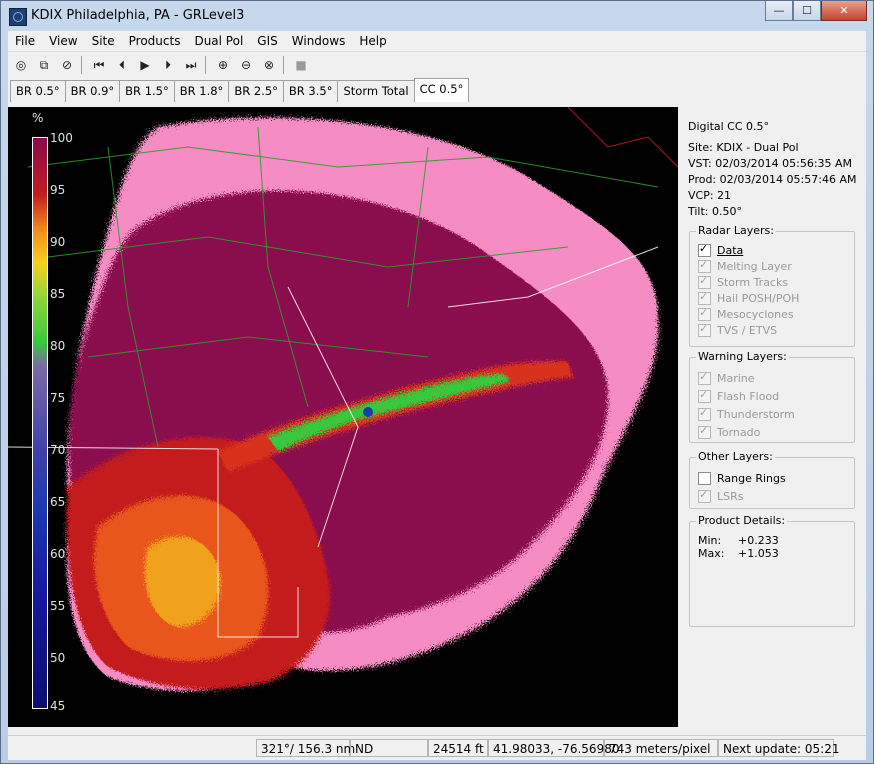 This screenshot has width=874, height=764. I want to click on menu-view: View, so click(63, 41).